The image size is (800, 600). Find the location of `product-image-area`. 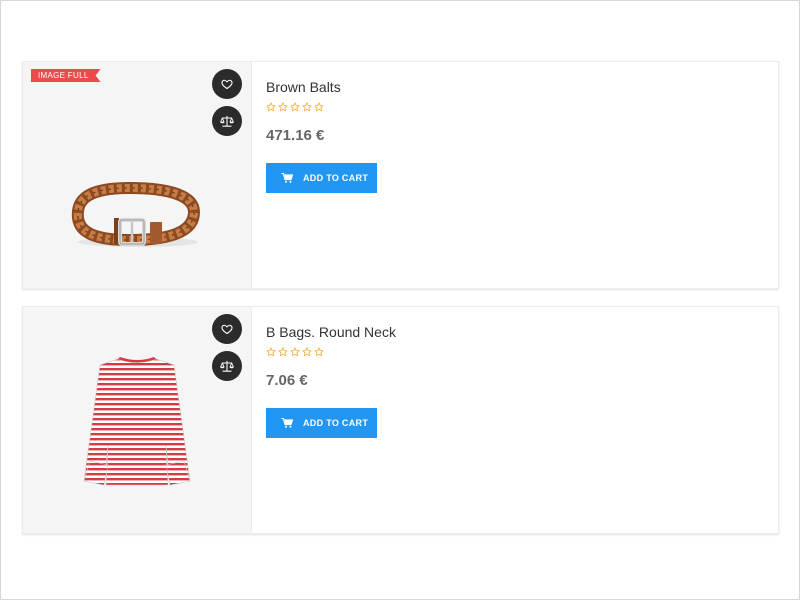

product-image-area is located at coordinates (137, 420).